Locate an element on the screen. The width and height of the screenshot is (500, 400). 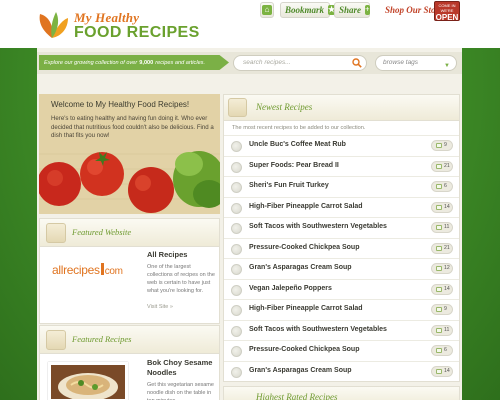
home-button: ⌂ is located at coordinates (267, 10).